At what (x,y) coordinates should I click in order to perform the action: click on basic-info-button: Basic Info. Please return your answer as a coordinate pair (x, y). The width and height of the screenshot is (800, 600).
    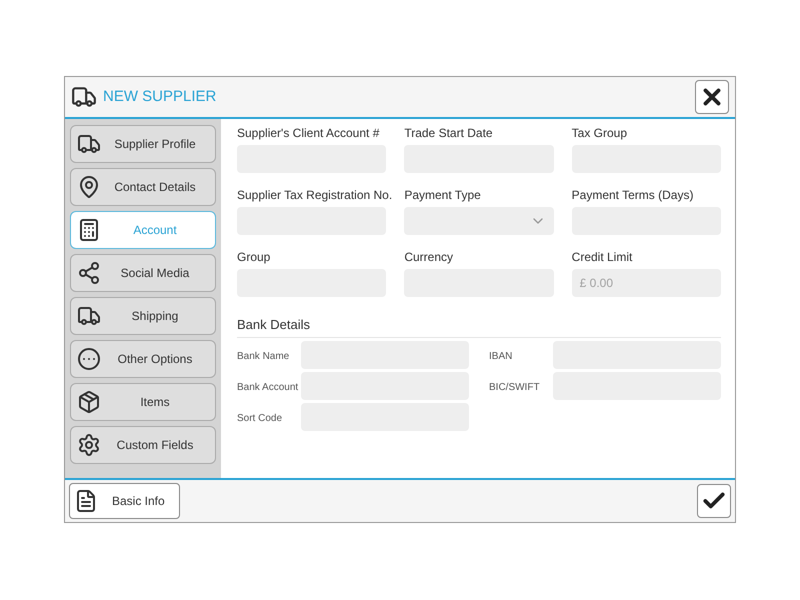
    Looking at the image, I should click on (124, 501).